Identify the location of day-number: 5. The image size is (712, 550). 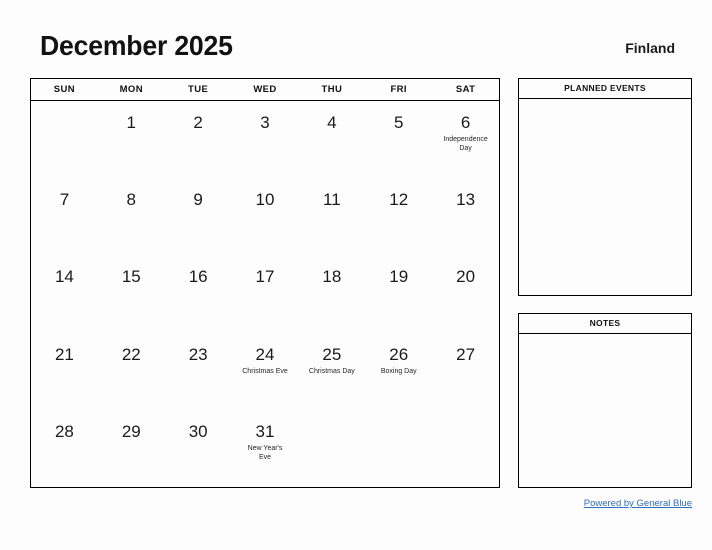
(398, 122).